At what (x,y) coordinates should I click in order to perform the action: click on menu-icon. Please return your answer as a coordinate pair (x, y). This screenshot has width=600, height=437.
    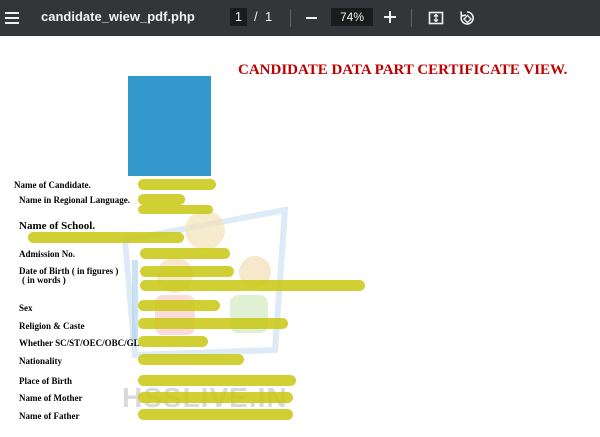
    Looking at the image, I should click on (12, 18).